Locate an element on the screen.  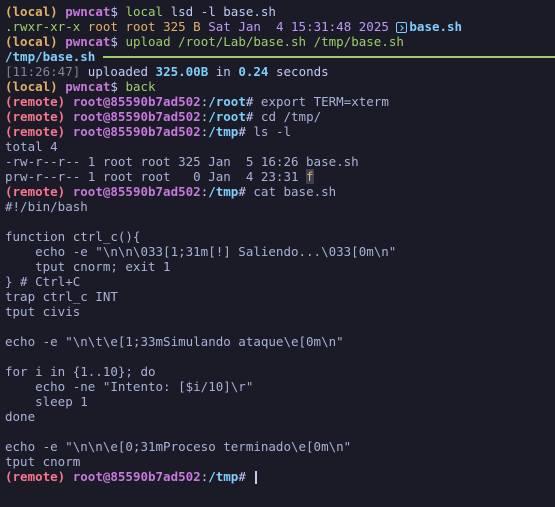
remote-prompt-line: (remote) root@85590b7ad502:/tmp# ls -l is located at coordinates (148, 131).